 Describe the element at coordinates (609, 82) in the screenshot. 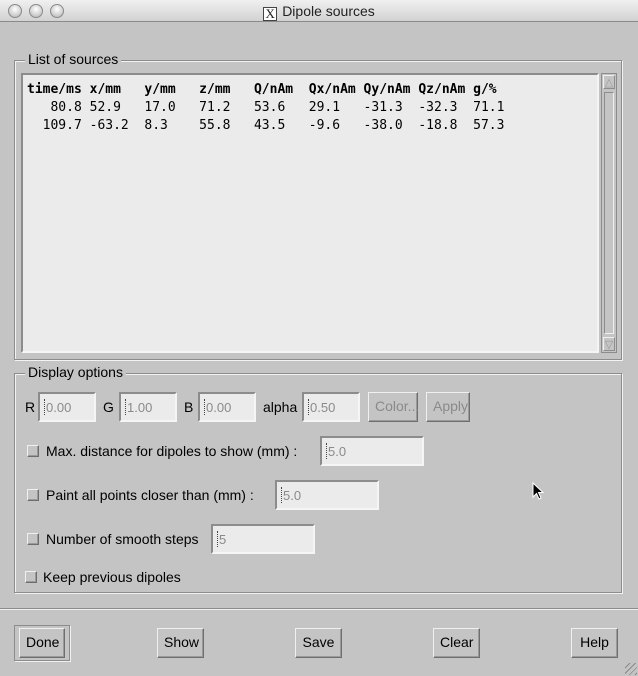

I see `scroll-up-arrow-icon: △` at that location.